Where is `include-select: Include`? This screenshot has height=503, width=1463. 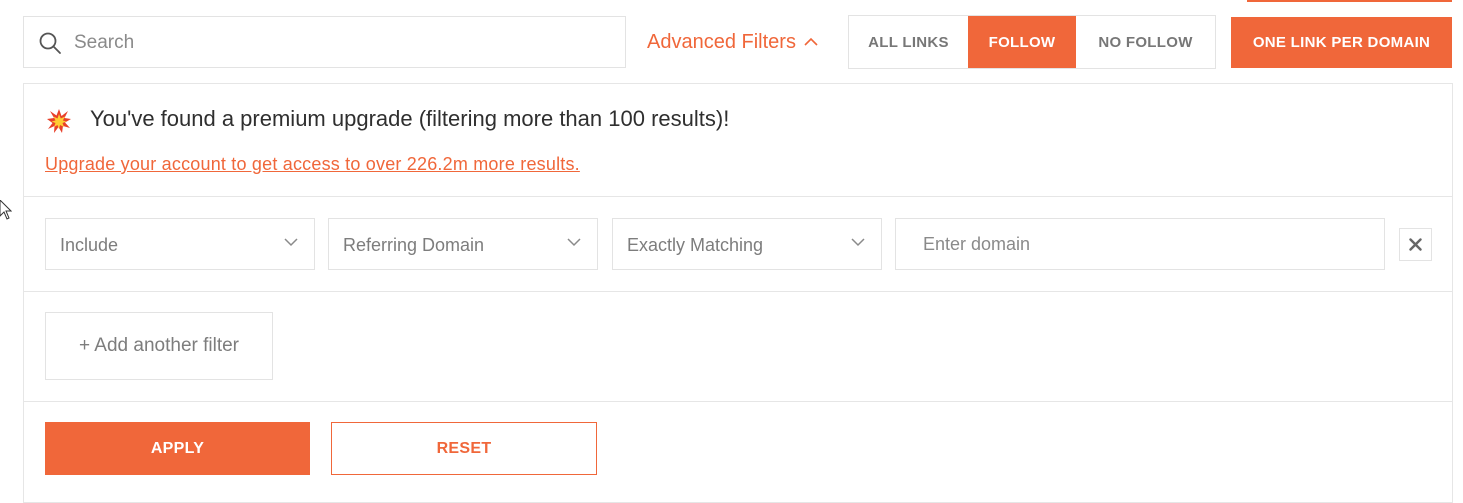 include-select: Include is located at coordinates (180, 244).